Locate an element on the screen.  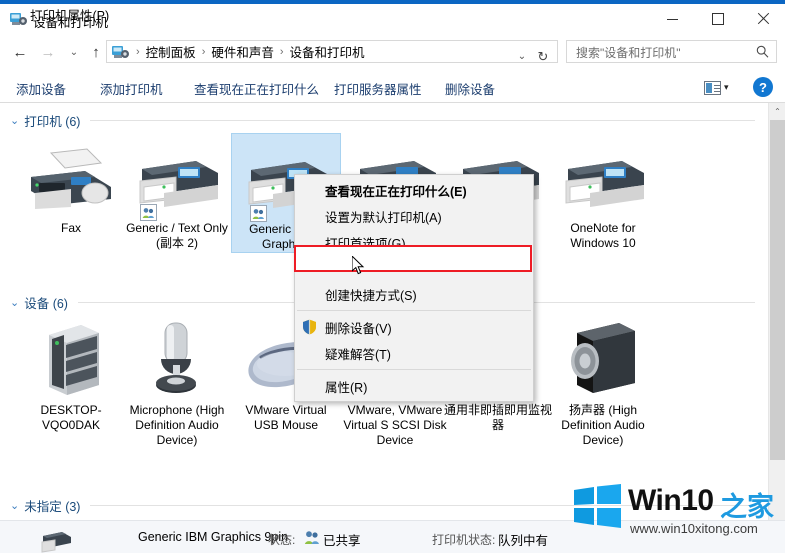
window-controls is located at coordinates (717, 19).